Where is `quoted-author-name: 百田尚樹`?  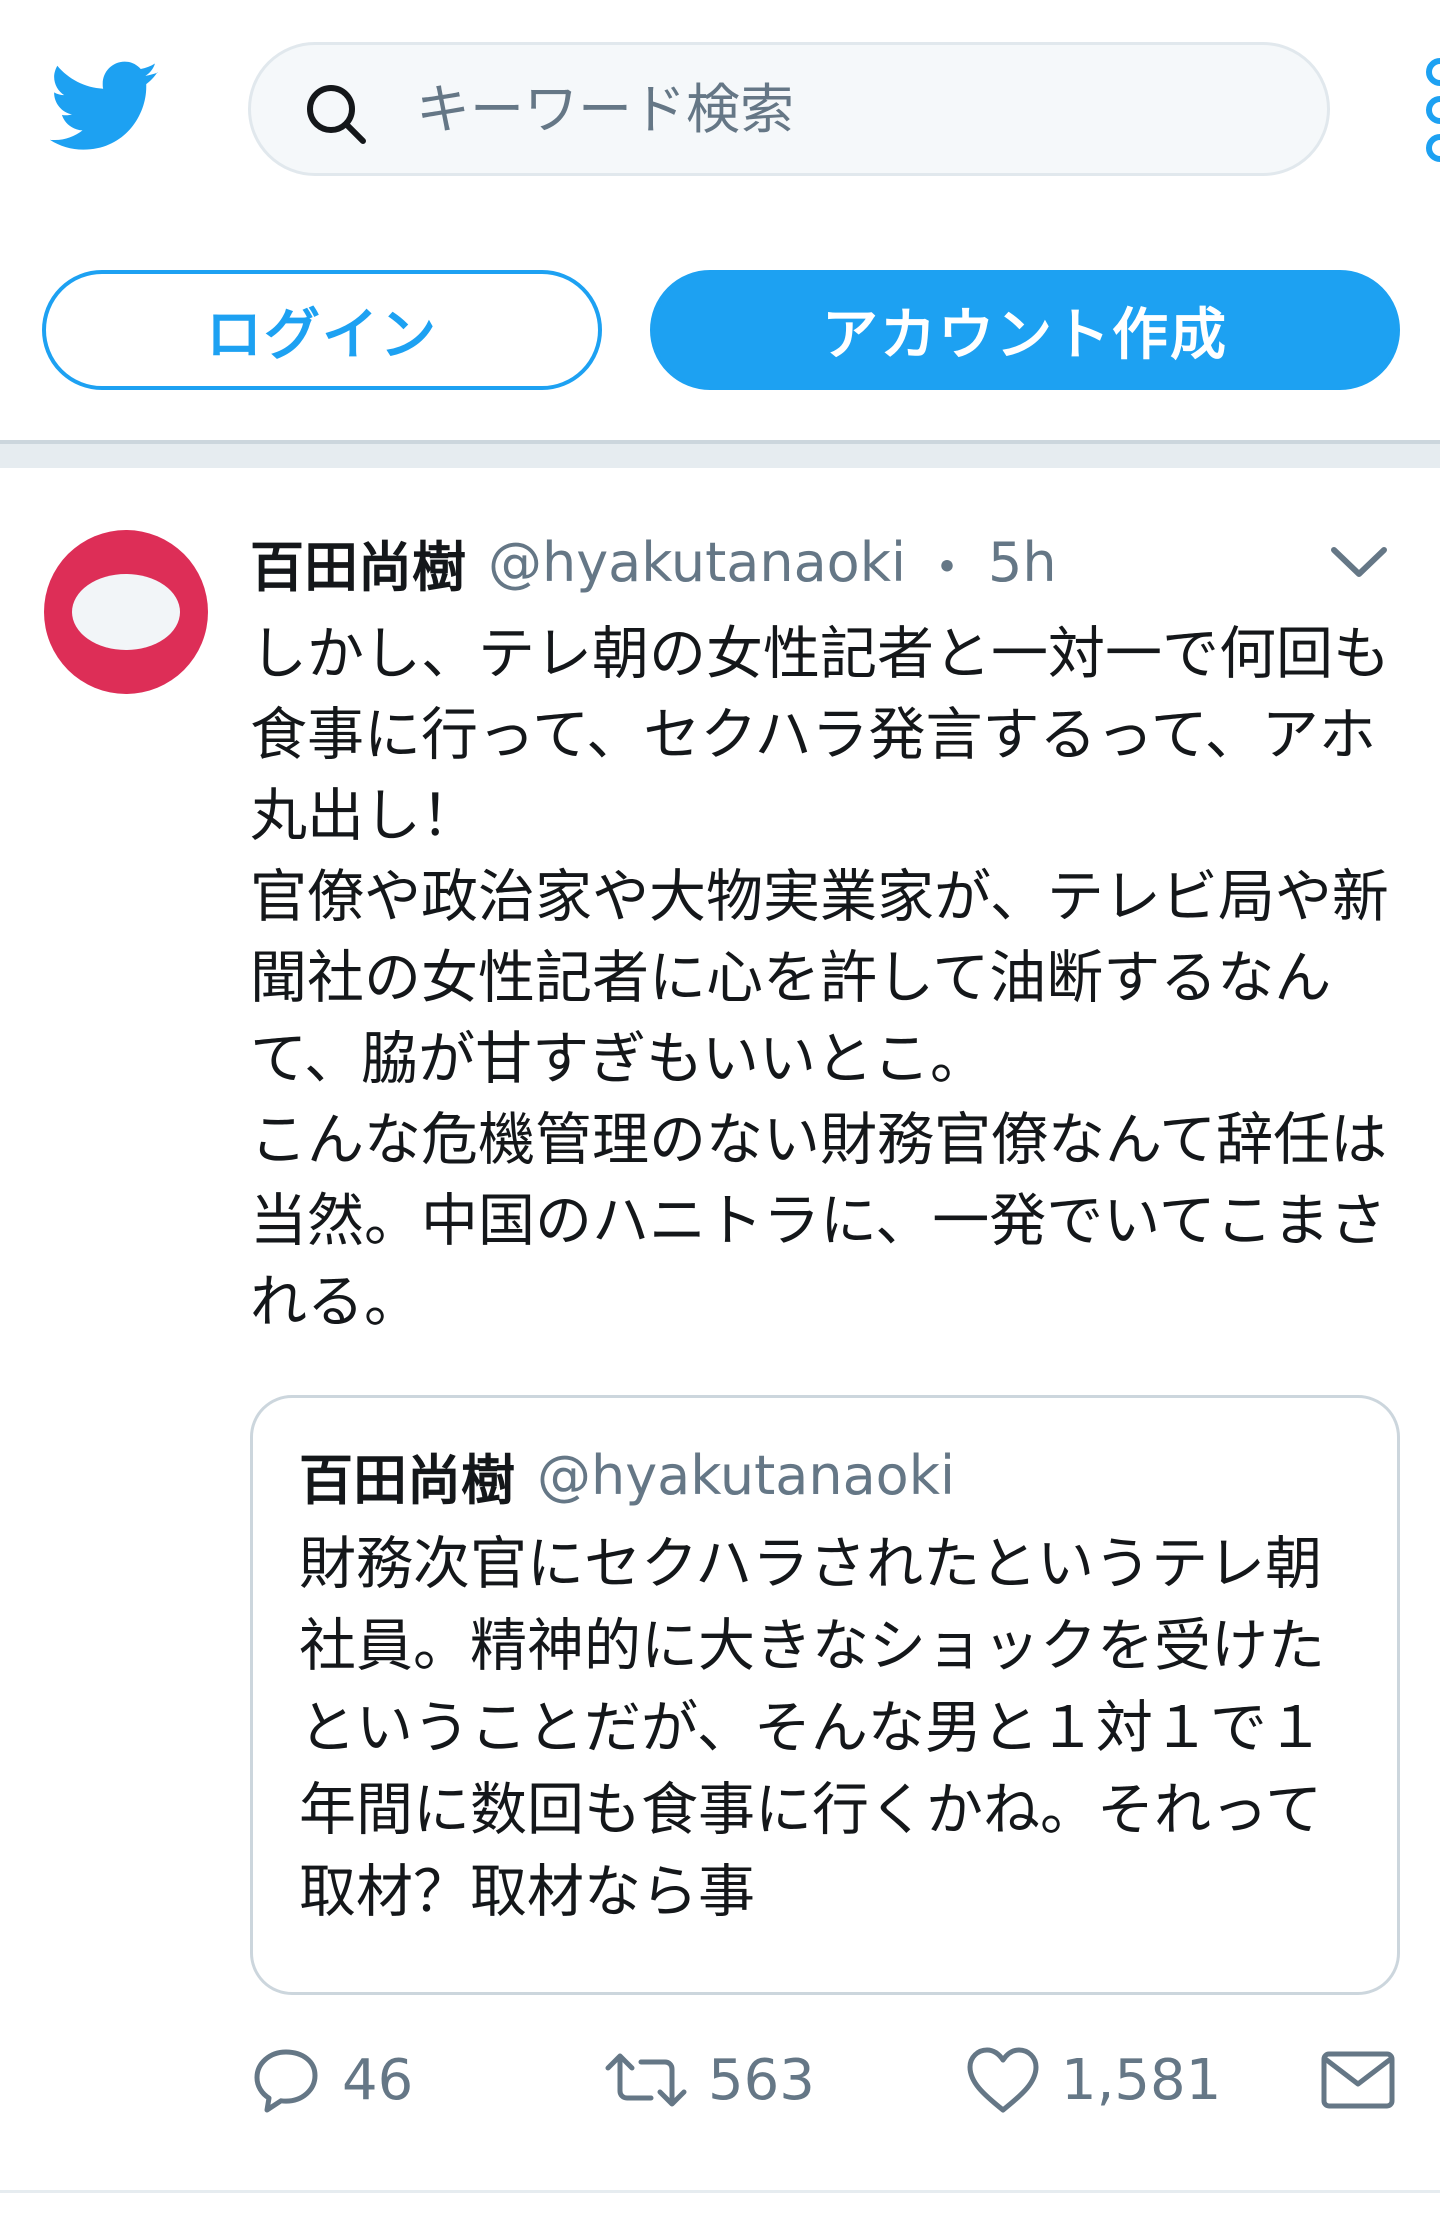
quoted-author-name: 百田尚樹 is located at coordinates (407, 1480).